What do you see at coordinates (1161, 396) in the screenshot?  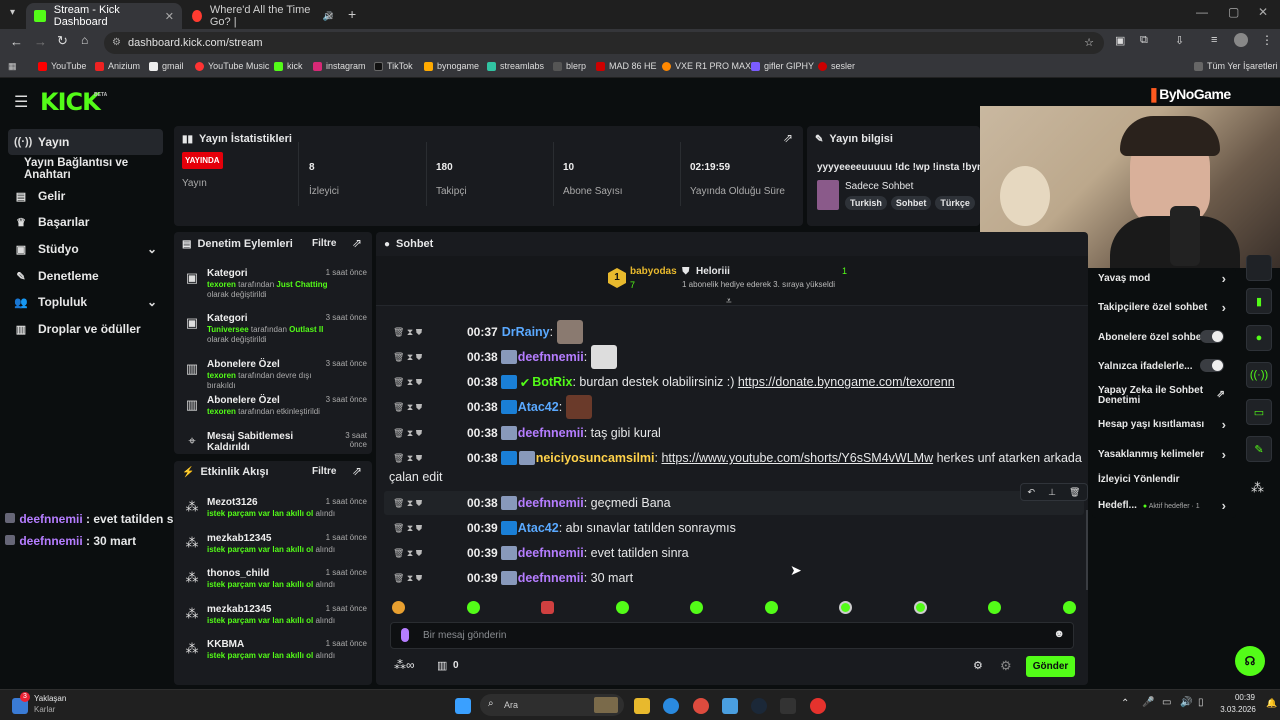 I see `setting-ai-moderation: Yapay Zeka ile Sohbet Denetimi ⇗` at bounding box center [1161, 396].